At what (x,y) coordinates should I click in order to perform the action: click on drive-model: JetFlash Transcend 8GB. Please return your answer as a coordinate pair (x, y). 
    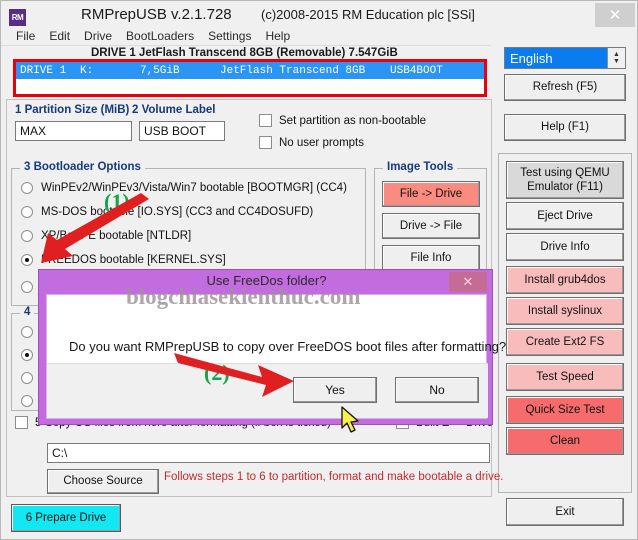
    Looking at the image, I should click on (293, 70).